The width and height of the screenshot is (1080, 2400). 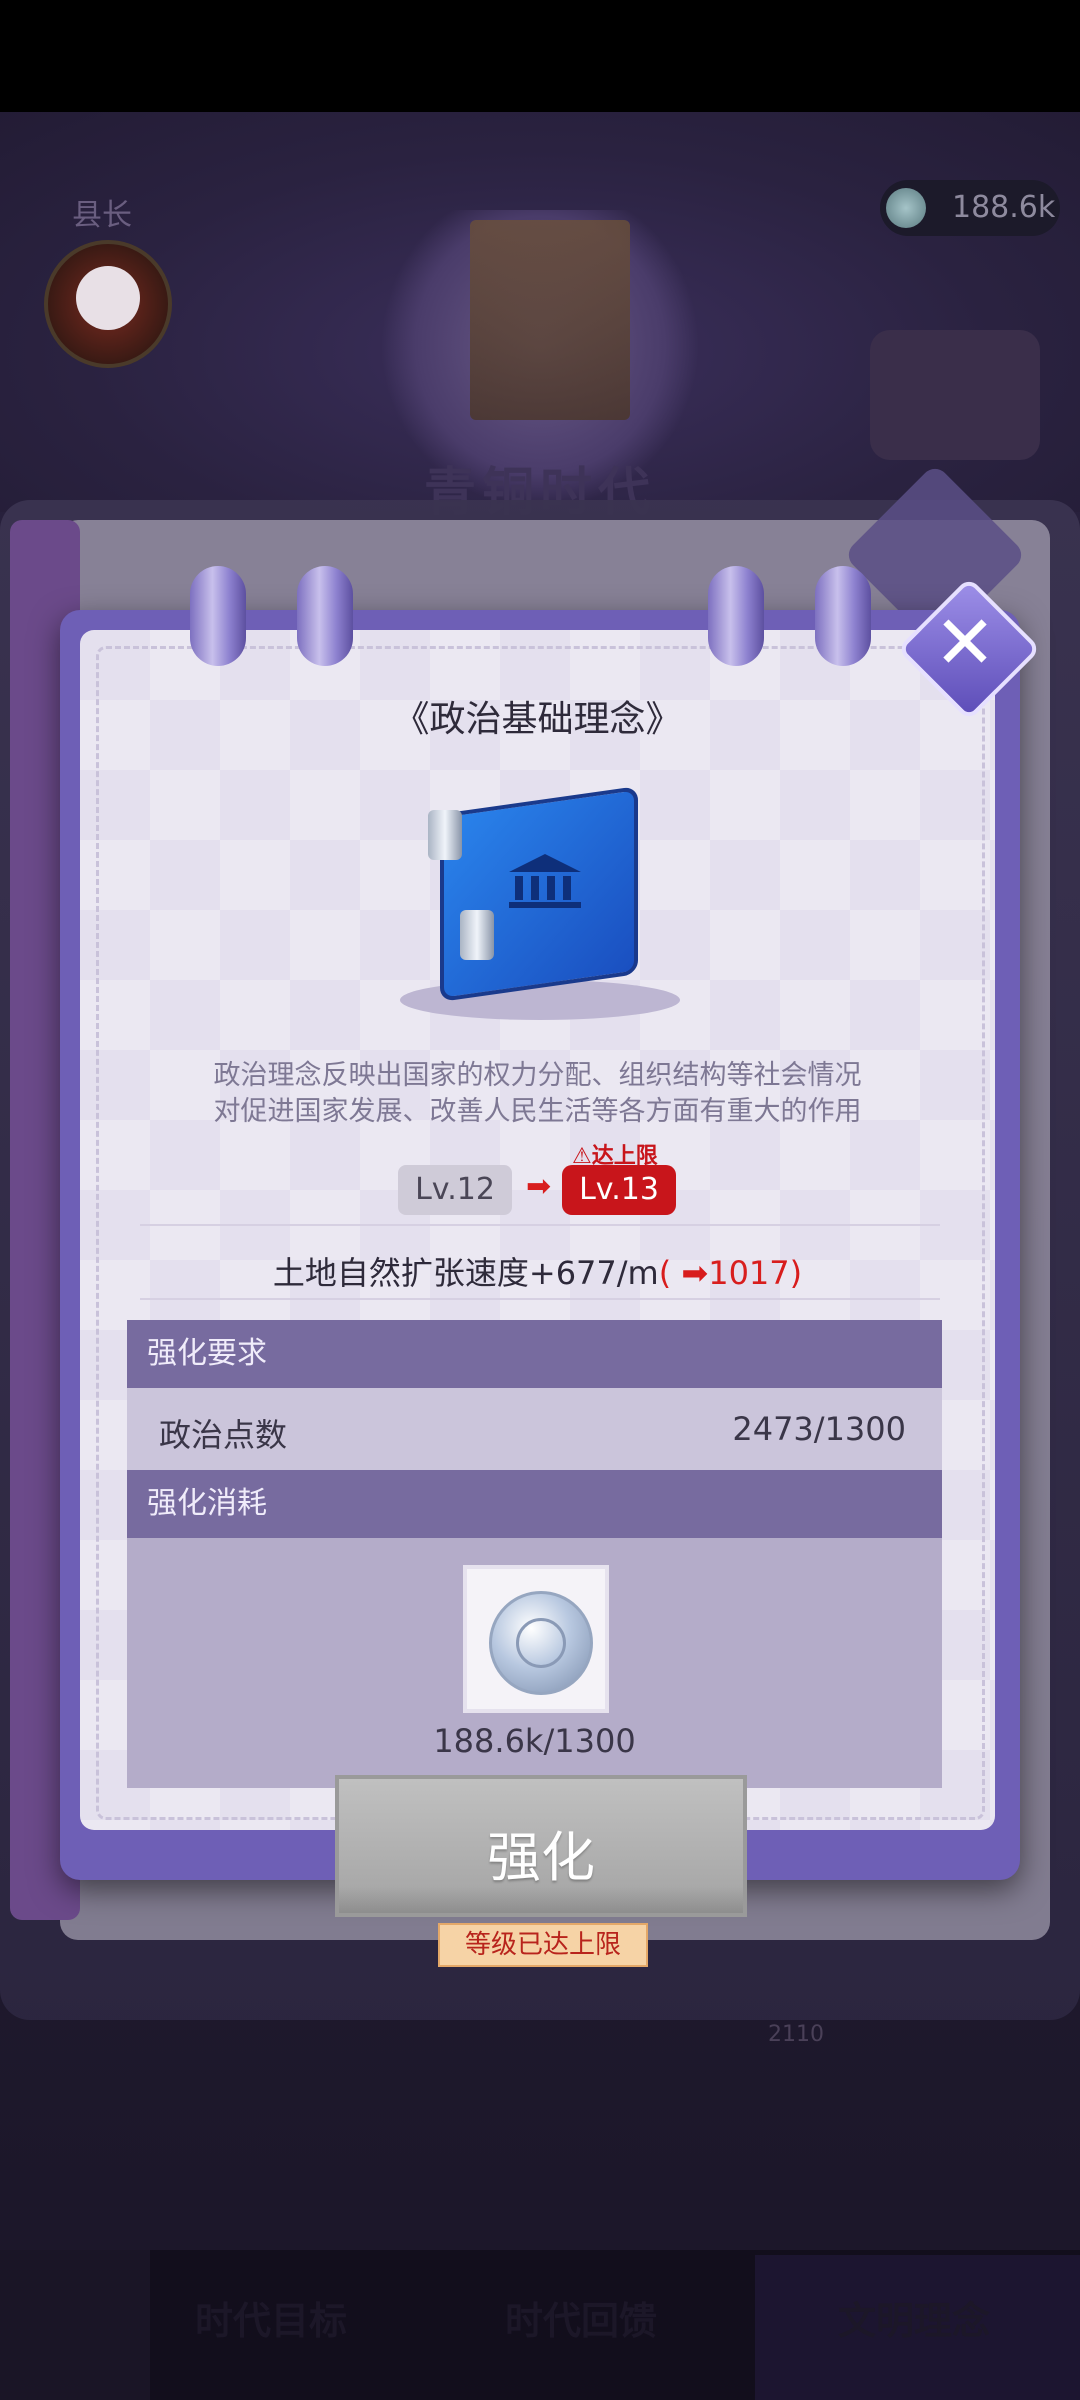 I want to click on coin-counter: 188.6k, so click(x=970, y=208).